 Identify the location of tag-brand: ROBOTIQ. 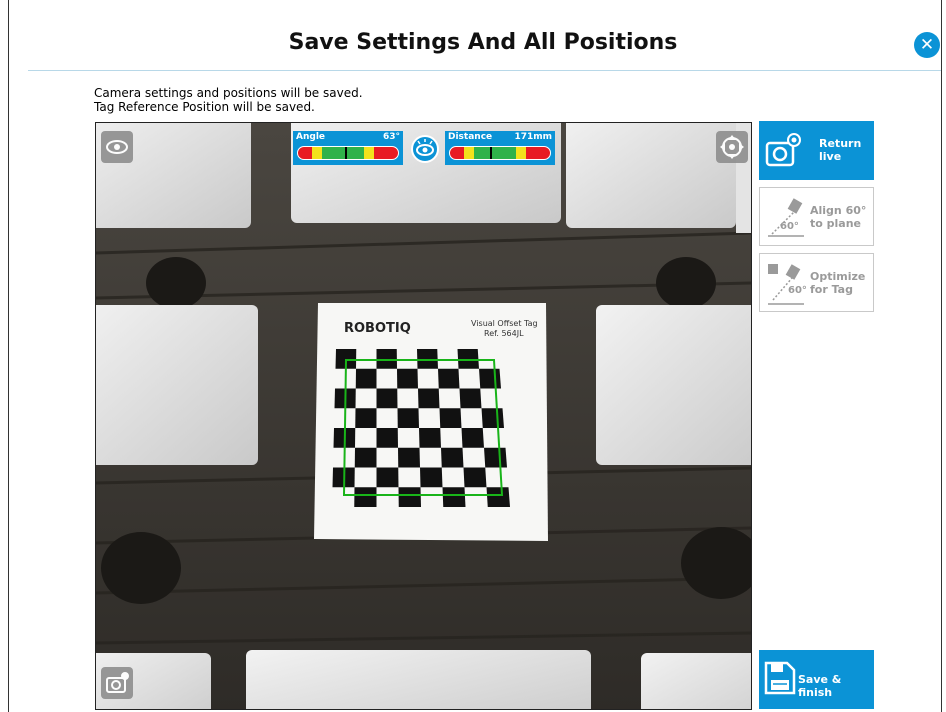
(377, 328).